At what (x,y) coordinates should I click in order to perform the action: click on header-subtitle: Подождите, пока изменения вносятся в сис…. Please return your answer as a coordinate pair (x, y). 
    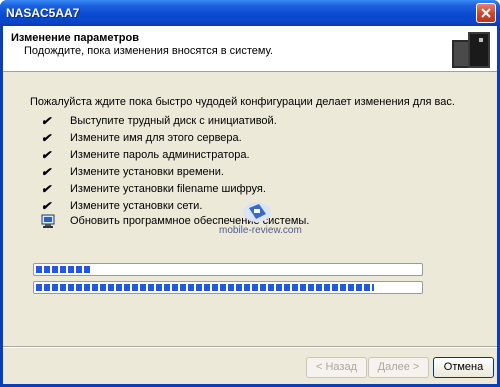
    Looking at the image, I should click on (148, 51).